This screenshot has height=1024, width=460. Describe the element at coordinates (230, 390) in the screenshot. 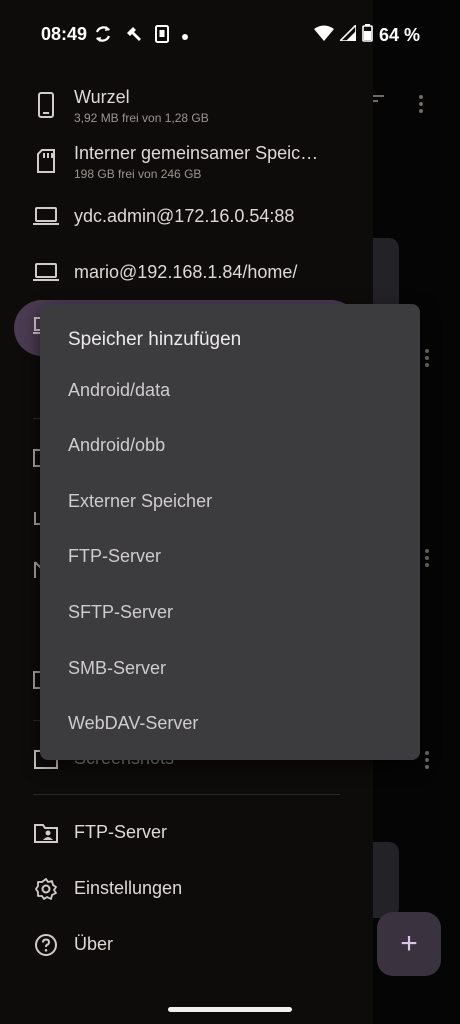

I see `popup-item-android-data: Android/data` at that location.